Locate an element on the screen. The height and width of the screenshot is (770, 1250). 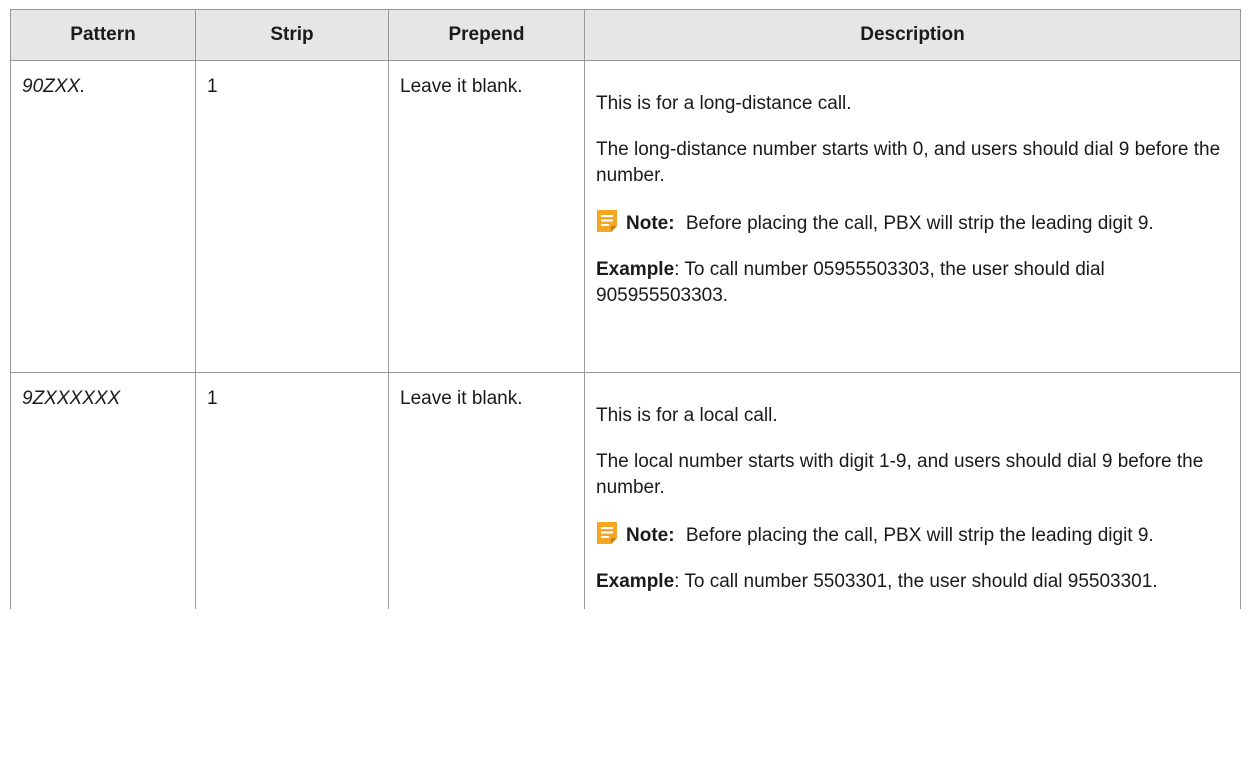
pattern-cell: 90ZXX. is located at coordinates (103, 216).